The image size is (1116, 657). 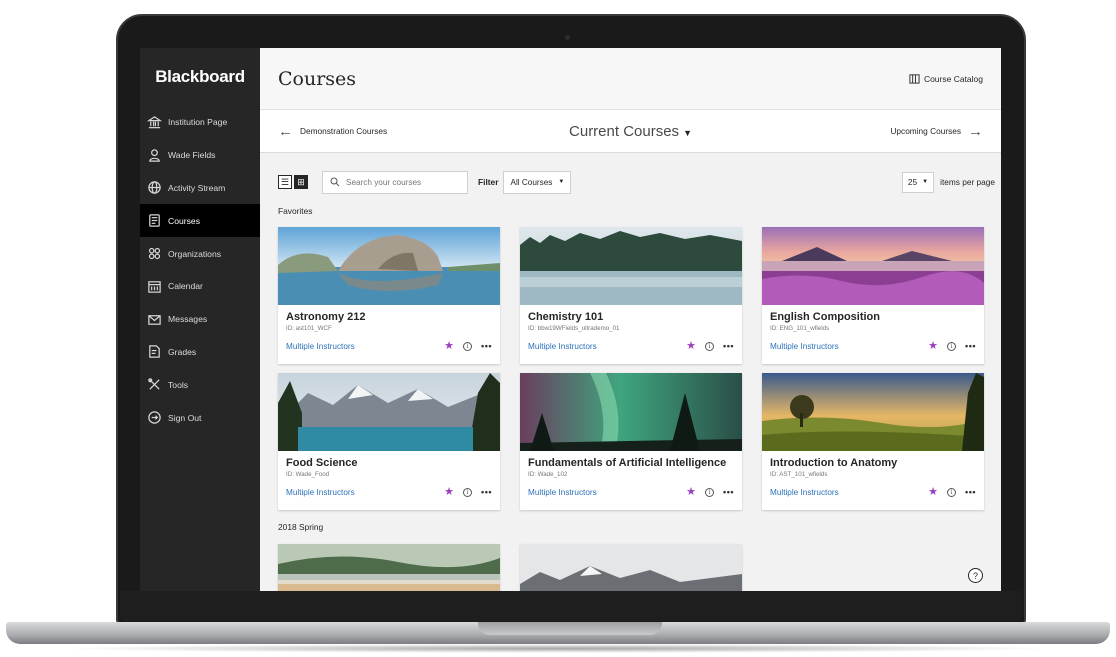 I want to click on tools-icon, so click(x=154, y=385).